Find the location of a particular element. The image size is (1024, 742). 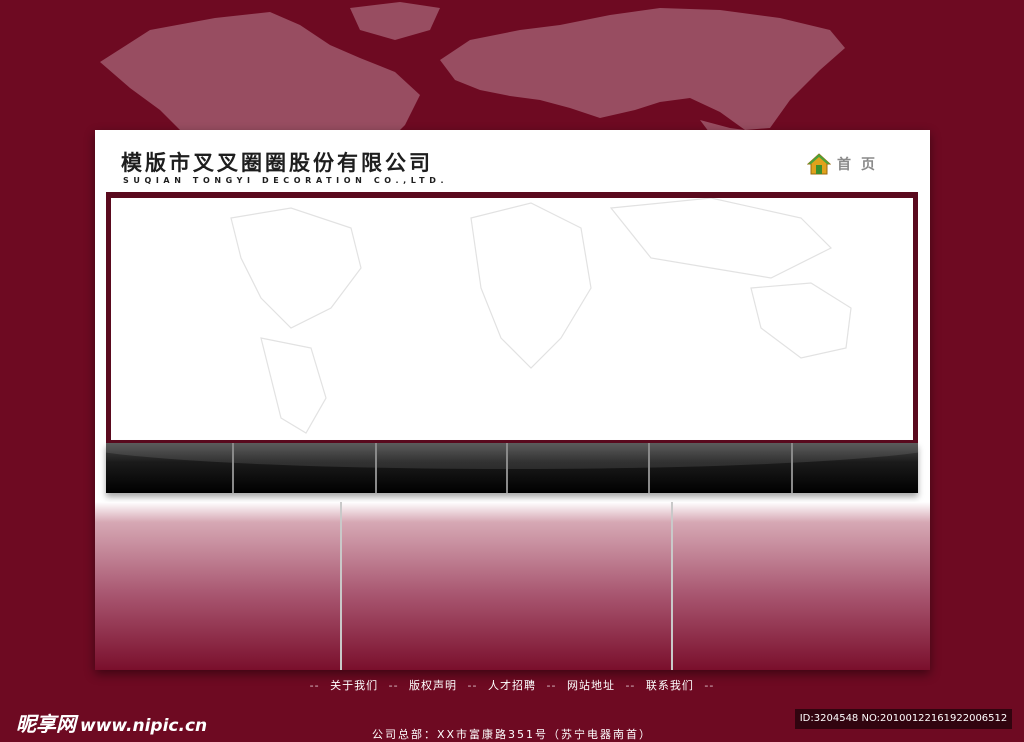

watermark-url: www.nipic.cn is located at coordinates (144, 726).